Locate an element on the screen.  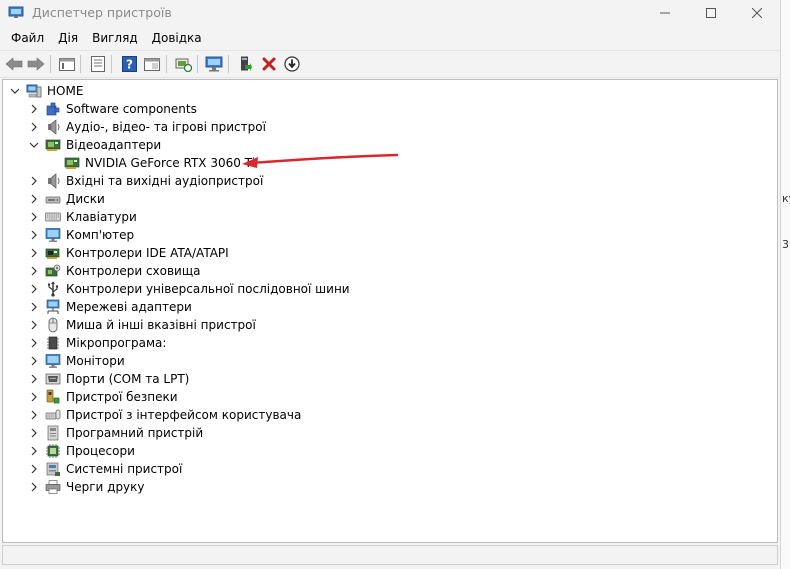
window-panel-icon is located at coordinates (152, 64).